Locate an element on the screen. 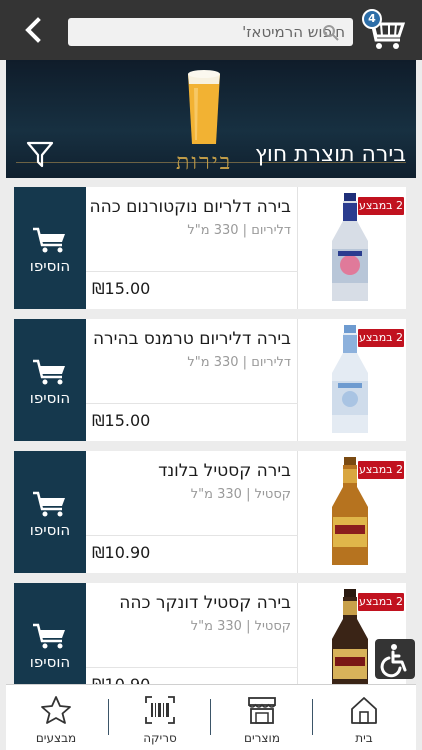  beer-glass-image is located at coordinates (204, 107).